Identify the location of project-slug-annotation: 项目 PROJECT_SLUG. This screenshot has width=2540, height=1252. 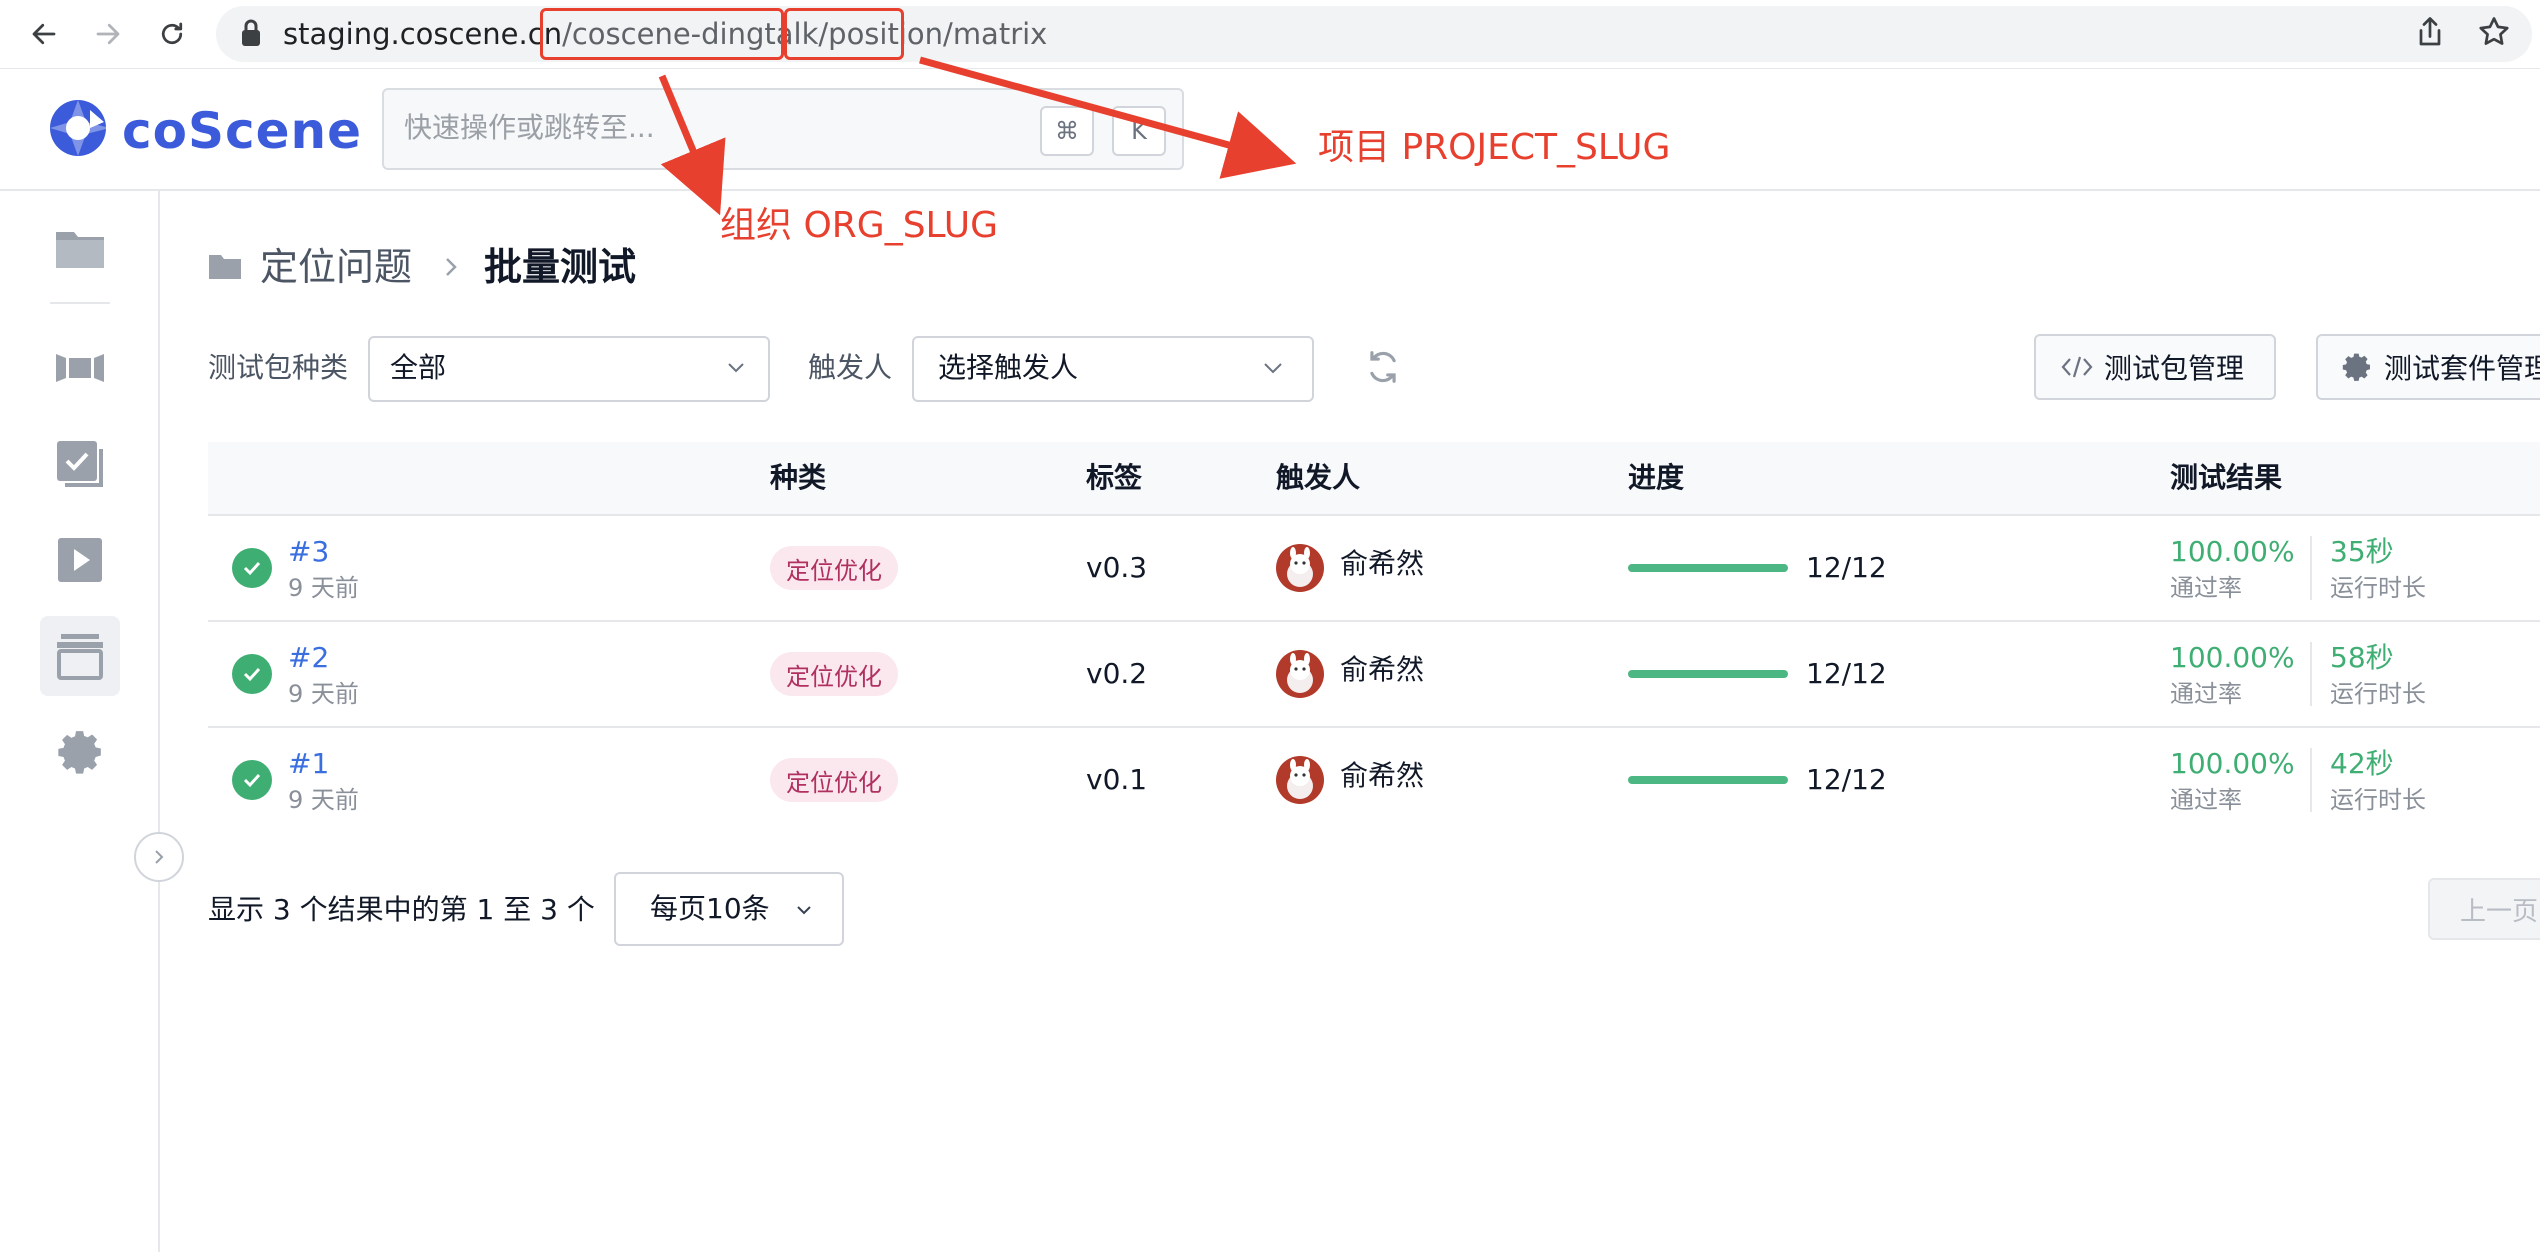
(1494, 147).